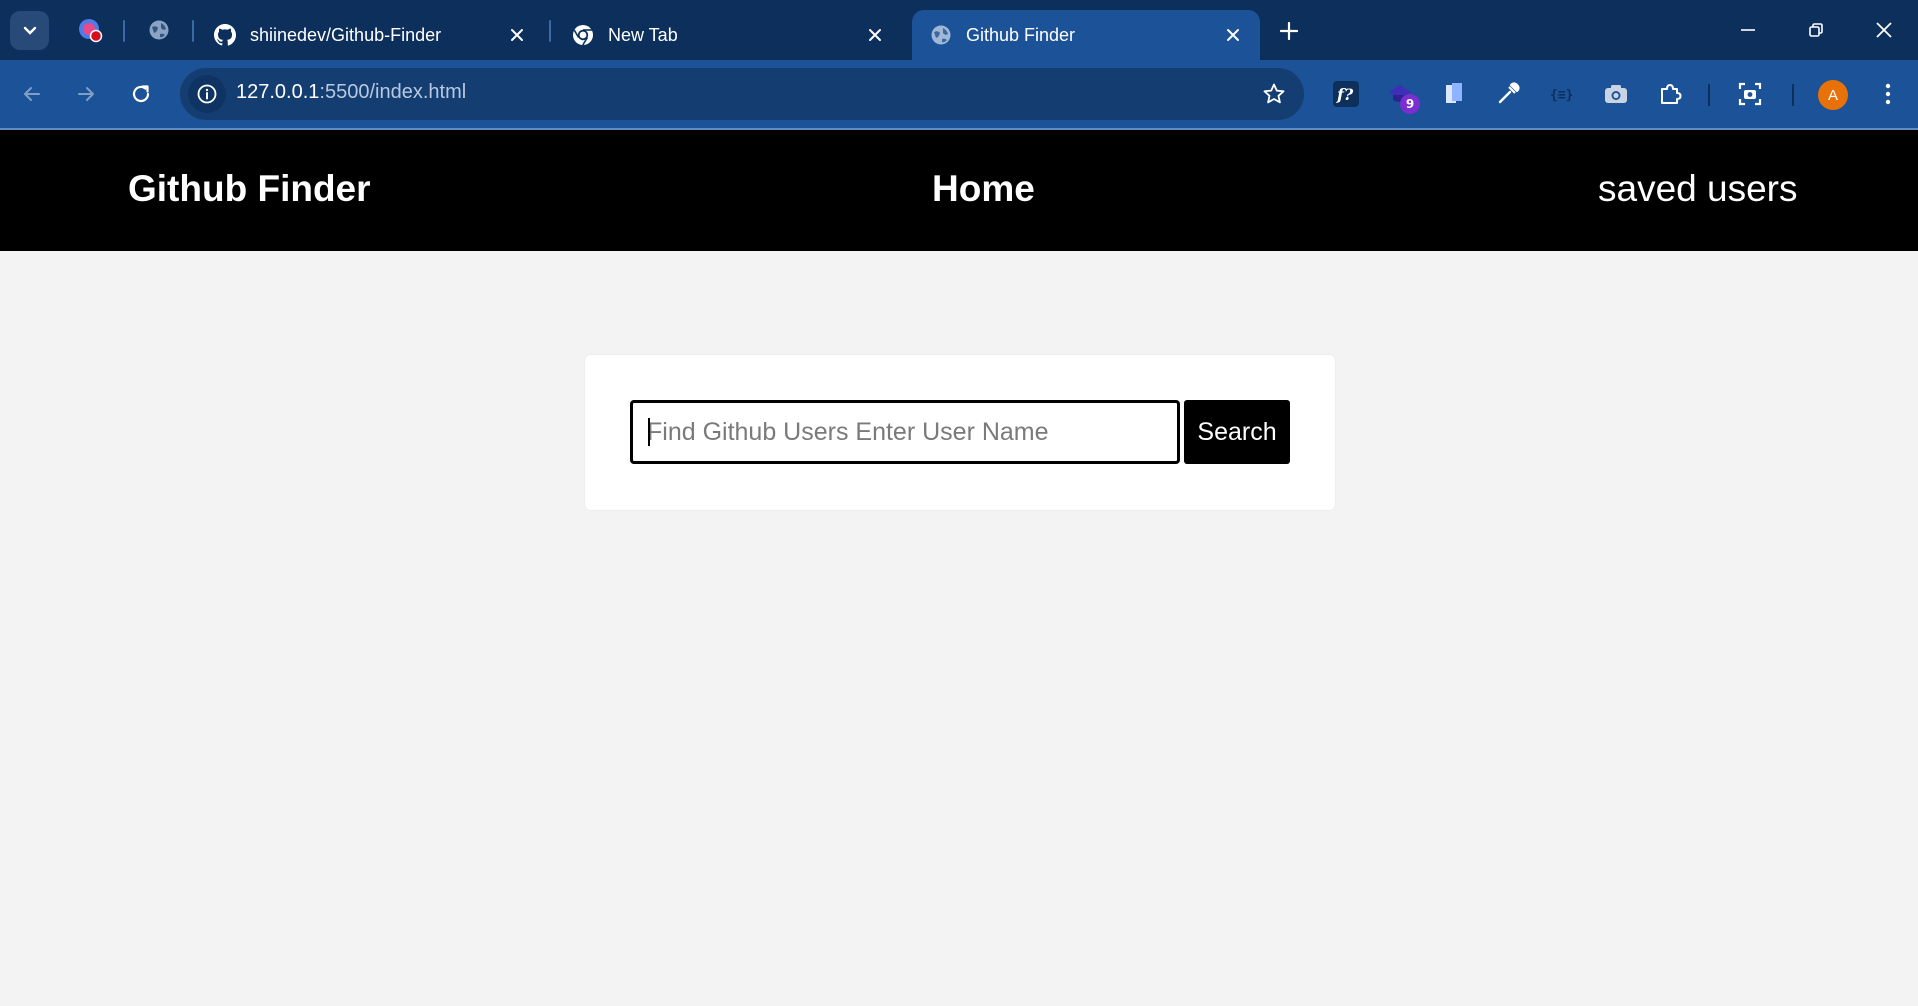  I want to click on extension-screenshot, so click(1750, 94).